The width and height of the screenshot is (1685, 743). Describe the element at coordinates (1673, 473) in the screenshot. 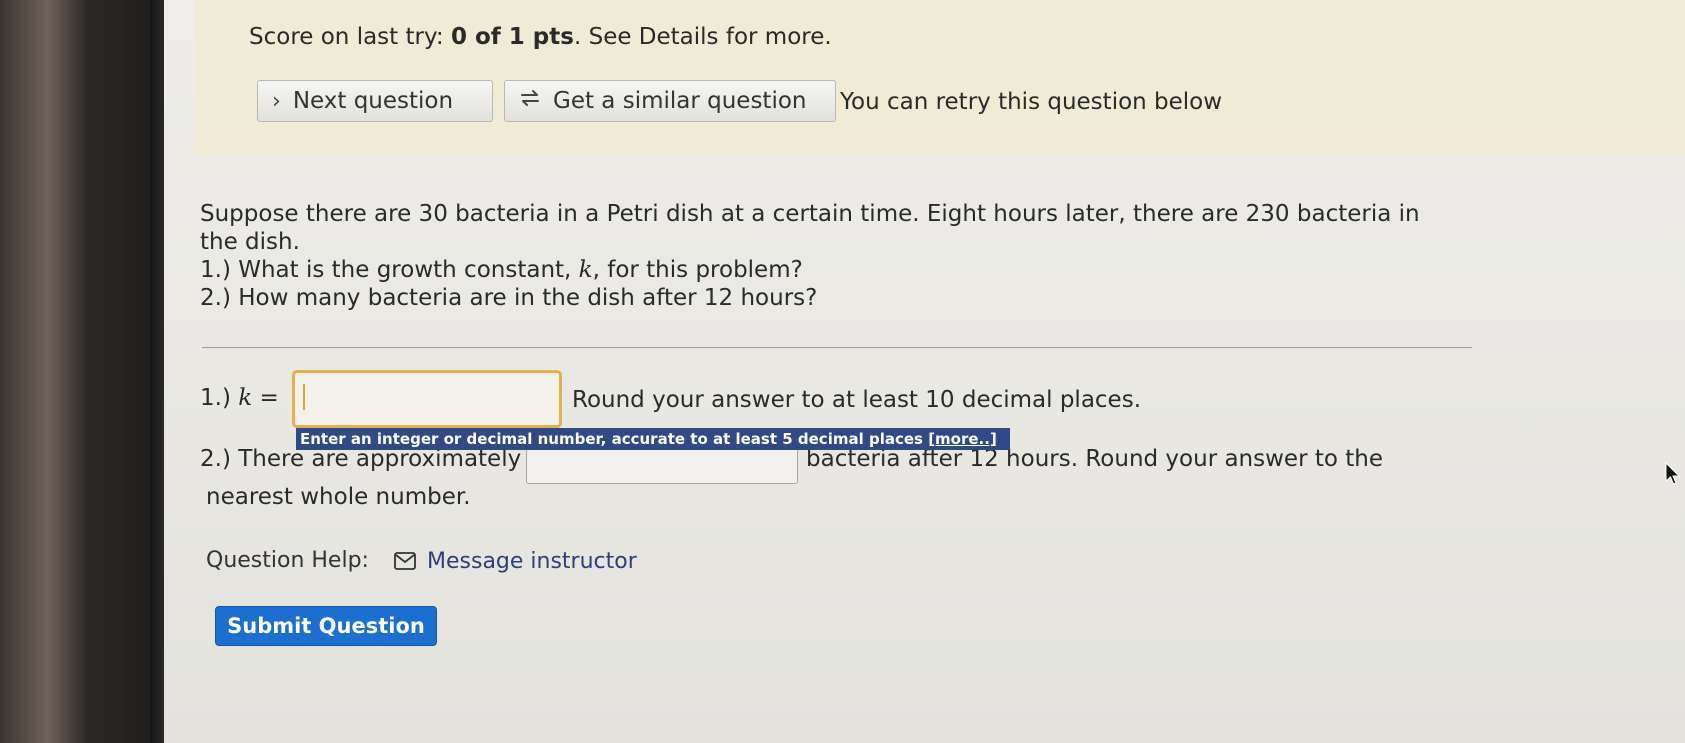

I see `mouse-pointer-icon` at that location.